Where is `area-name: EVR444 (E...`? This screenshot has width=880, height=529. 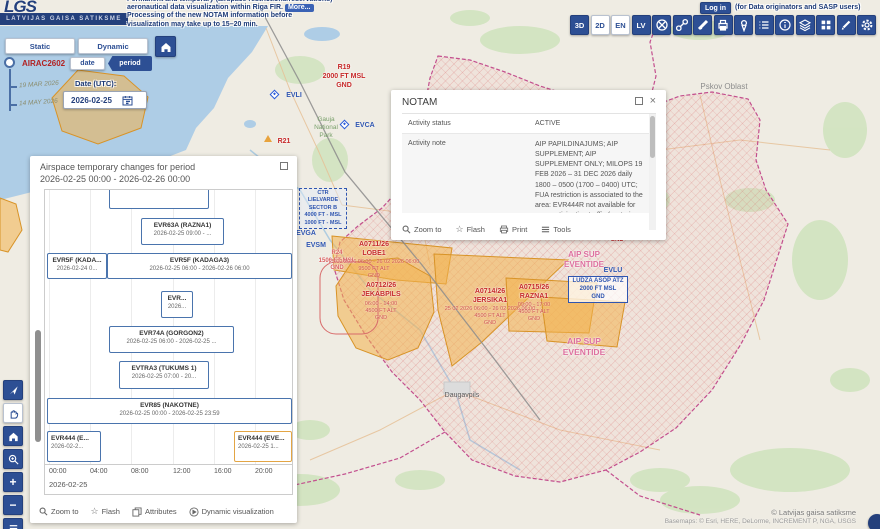 area-name: EVR444 (E... is located at coordinates (70, 438).